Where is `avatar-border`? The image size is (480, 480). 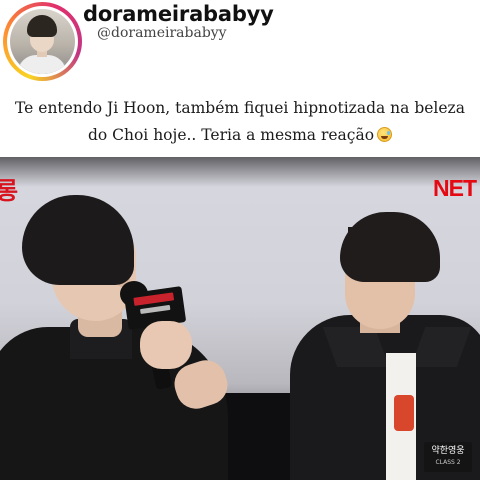 avatar-border is located at coordinates (42, 41).